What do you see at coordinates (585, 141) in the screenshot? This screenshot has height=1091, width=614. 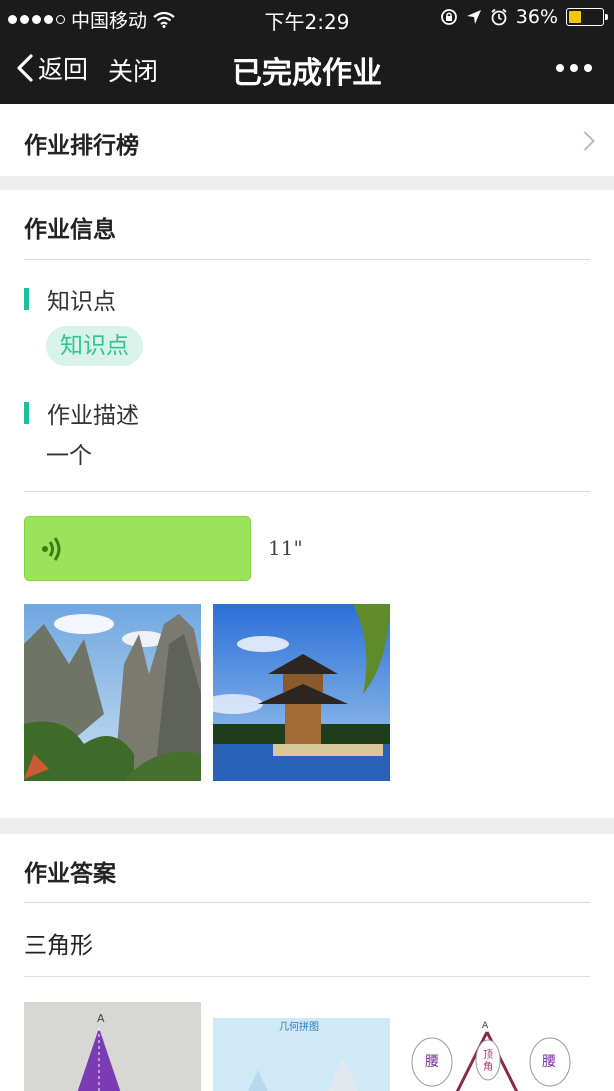 I see `chevron-right-icon` at bounding box center [585, 141].